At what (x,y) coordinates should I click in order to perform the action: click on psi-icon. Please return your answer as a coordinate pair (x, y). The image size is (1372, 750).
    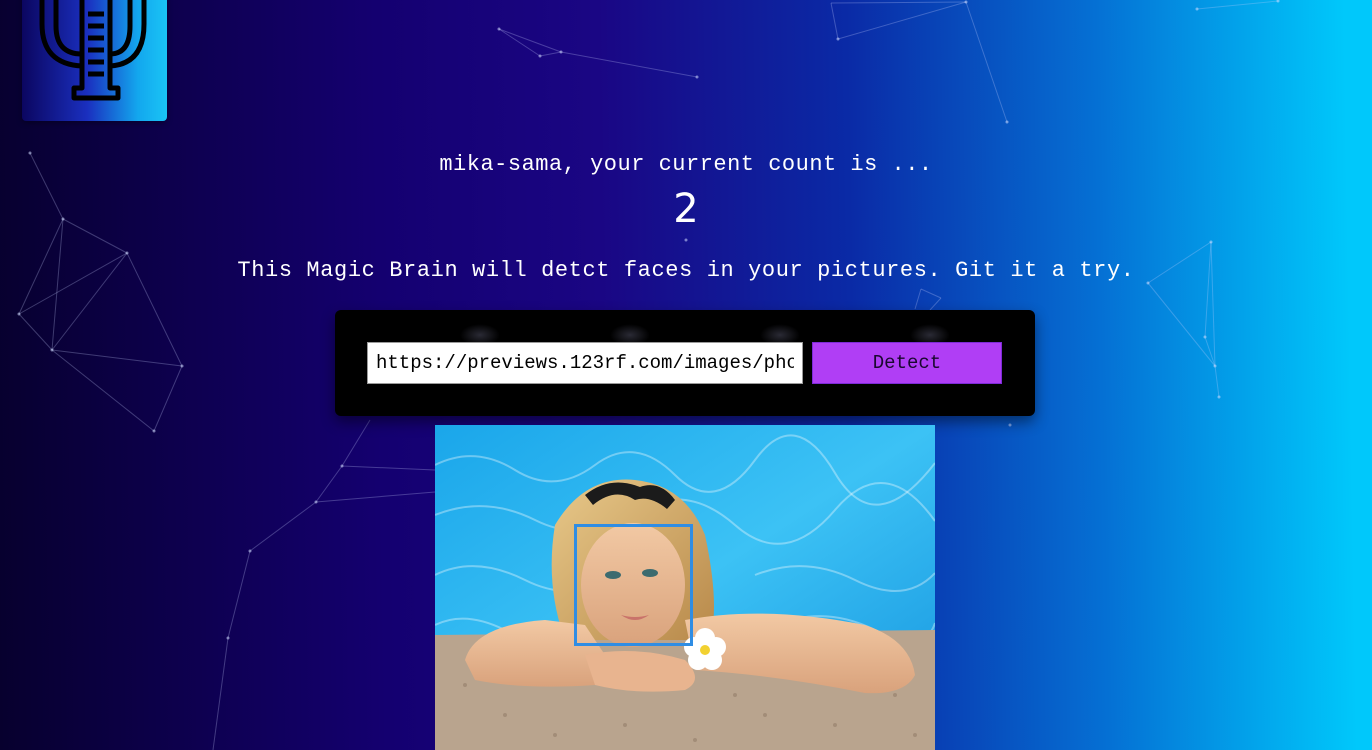
    Looking at the image, I should click on (93, 50).